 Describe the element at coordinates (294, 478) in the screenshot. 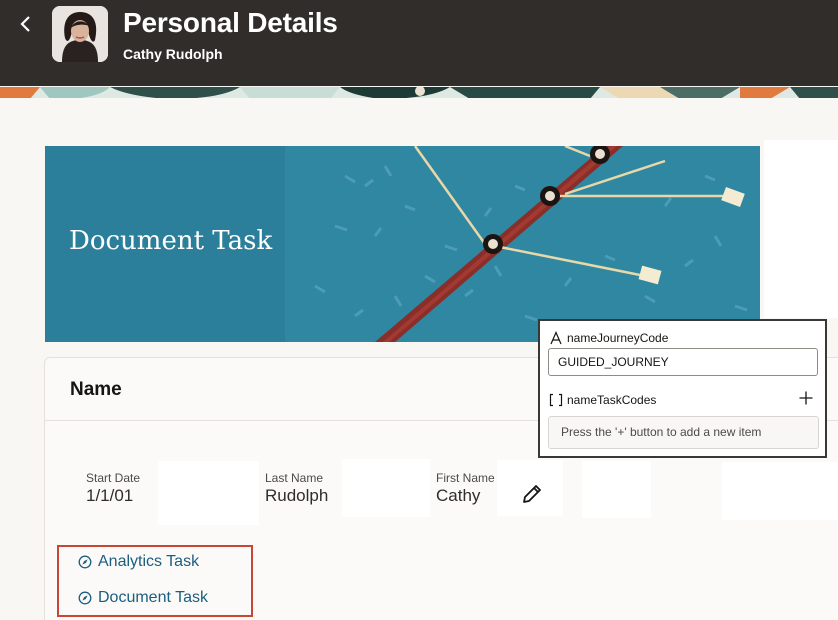

I see `last-name-label: Last Name` at that location.